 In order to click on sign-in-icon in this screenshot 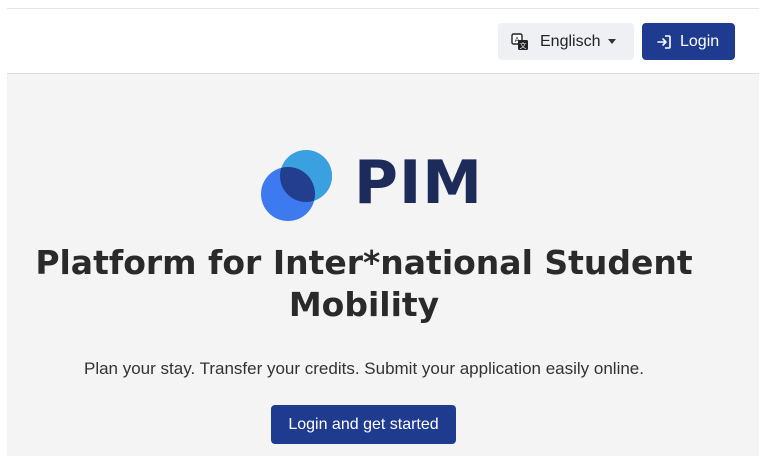, I will do `click(664, 42)`.